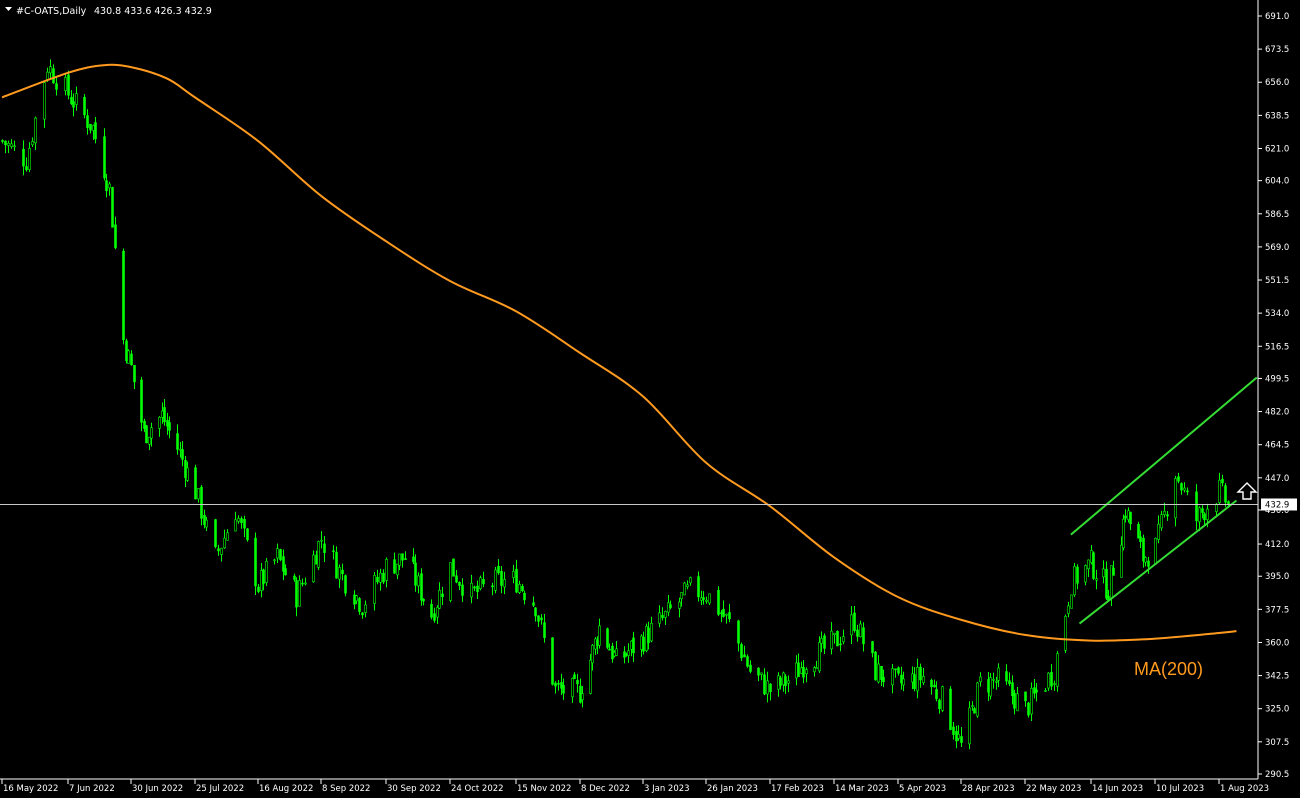 This screenshot has height=798, width=1300. I want to click on x-tick-label: 8 Sep 2022, so click(346, 789).